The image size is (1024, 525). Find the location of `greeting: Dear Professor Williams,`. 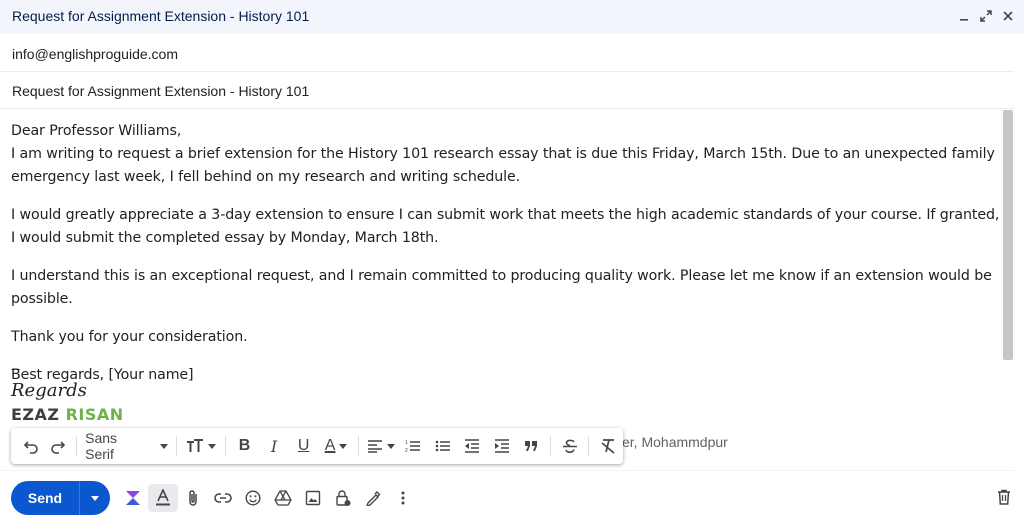

greeting: Dear Professor Williams, is located at coordinates (96, 131).